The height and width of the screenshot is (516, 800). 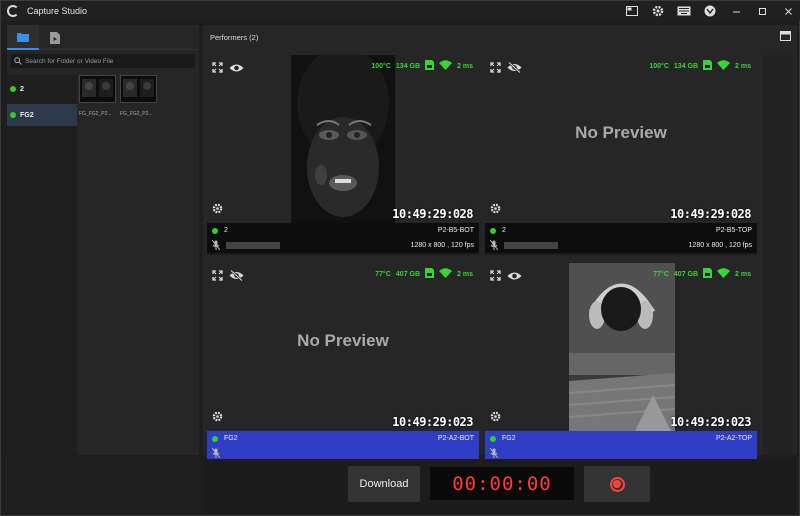 I want to click on download-button: Download, so click(x=384, y=484).